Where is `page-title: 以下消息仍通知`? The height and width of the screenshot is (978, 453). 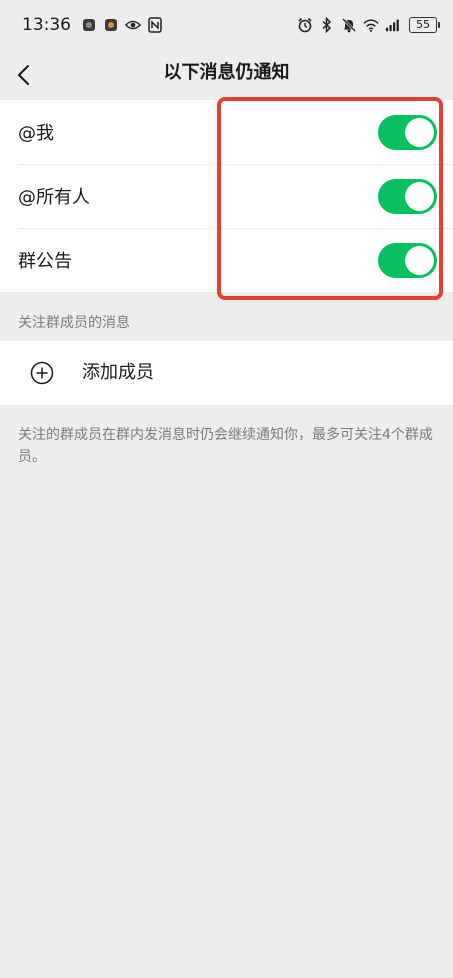
page-title: 以下消息仍通知 is located at coordinates (226, 72).